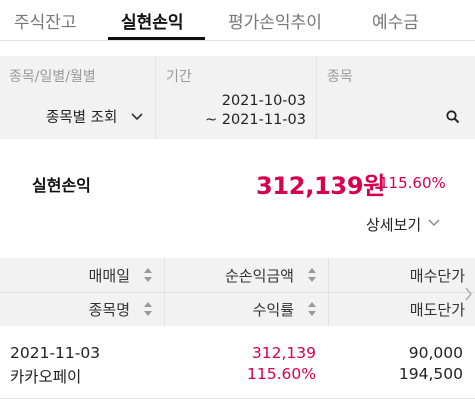  I want to click on tab-divider, so click(237, 40).